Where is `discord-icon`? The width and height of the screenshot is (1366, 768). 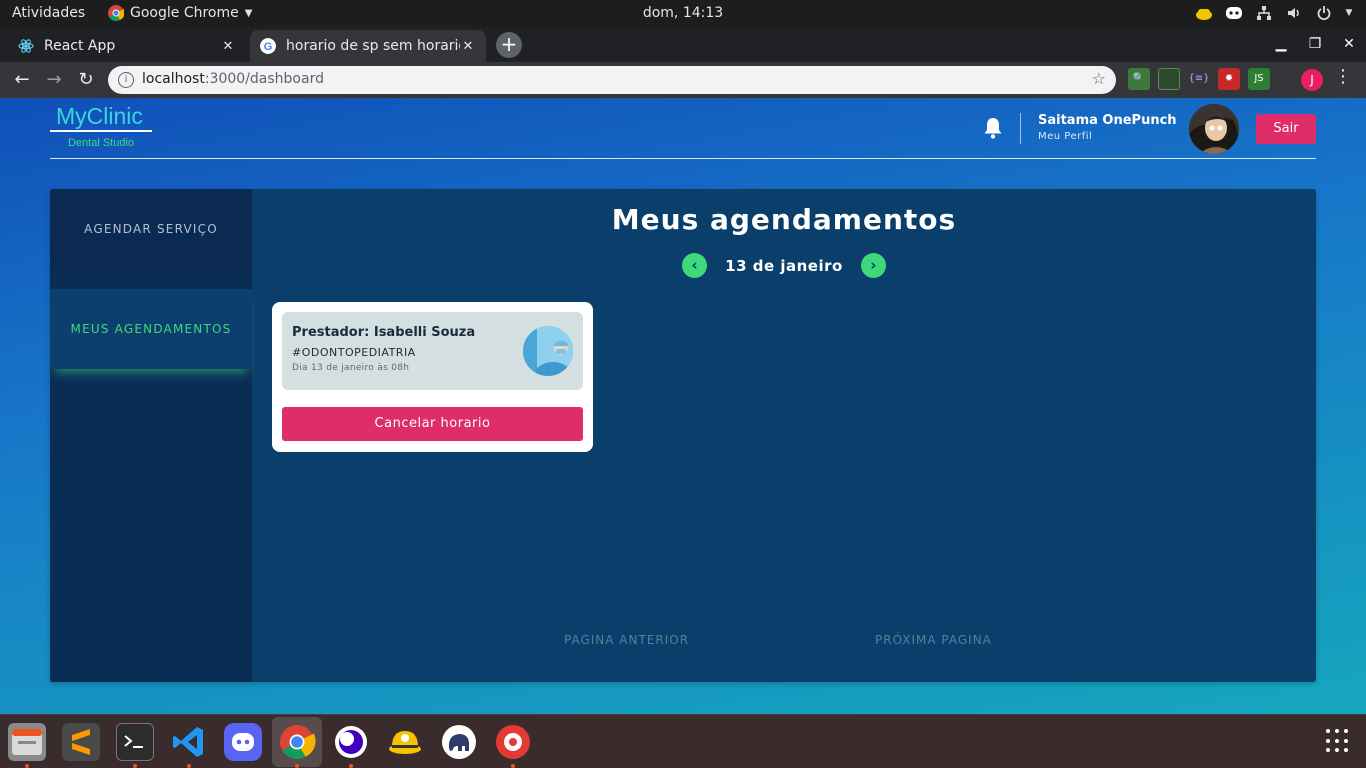
discord-icon is located at coordinates (243, 742).